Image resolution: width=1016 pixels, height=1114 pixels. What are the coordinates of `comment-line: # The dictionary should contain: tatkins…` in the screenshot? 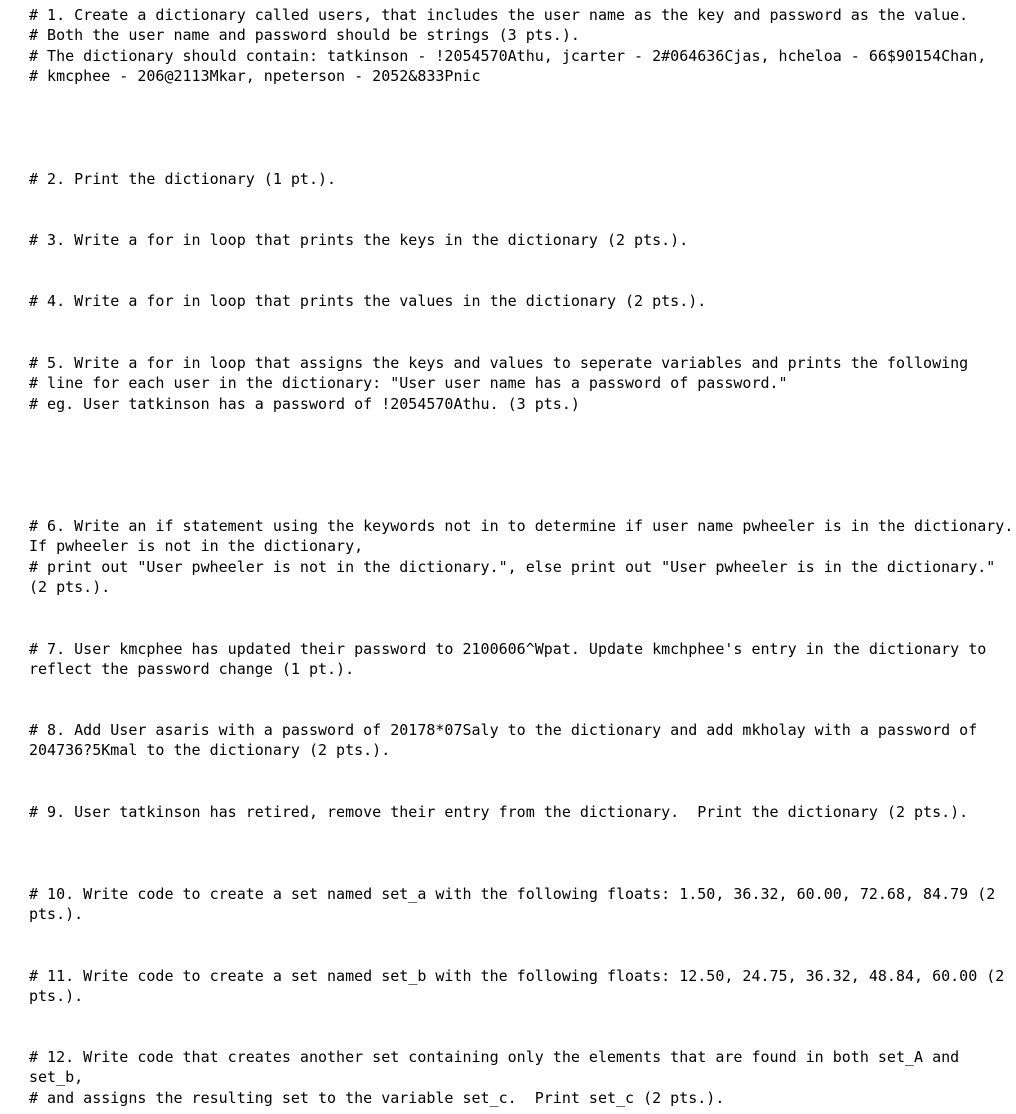 It's located at (508, 55).